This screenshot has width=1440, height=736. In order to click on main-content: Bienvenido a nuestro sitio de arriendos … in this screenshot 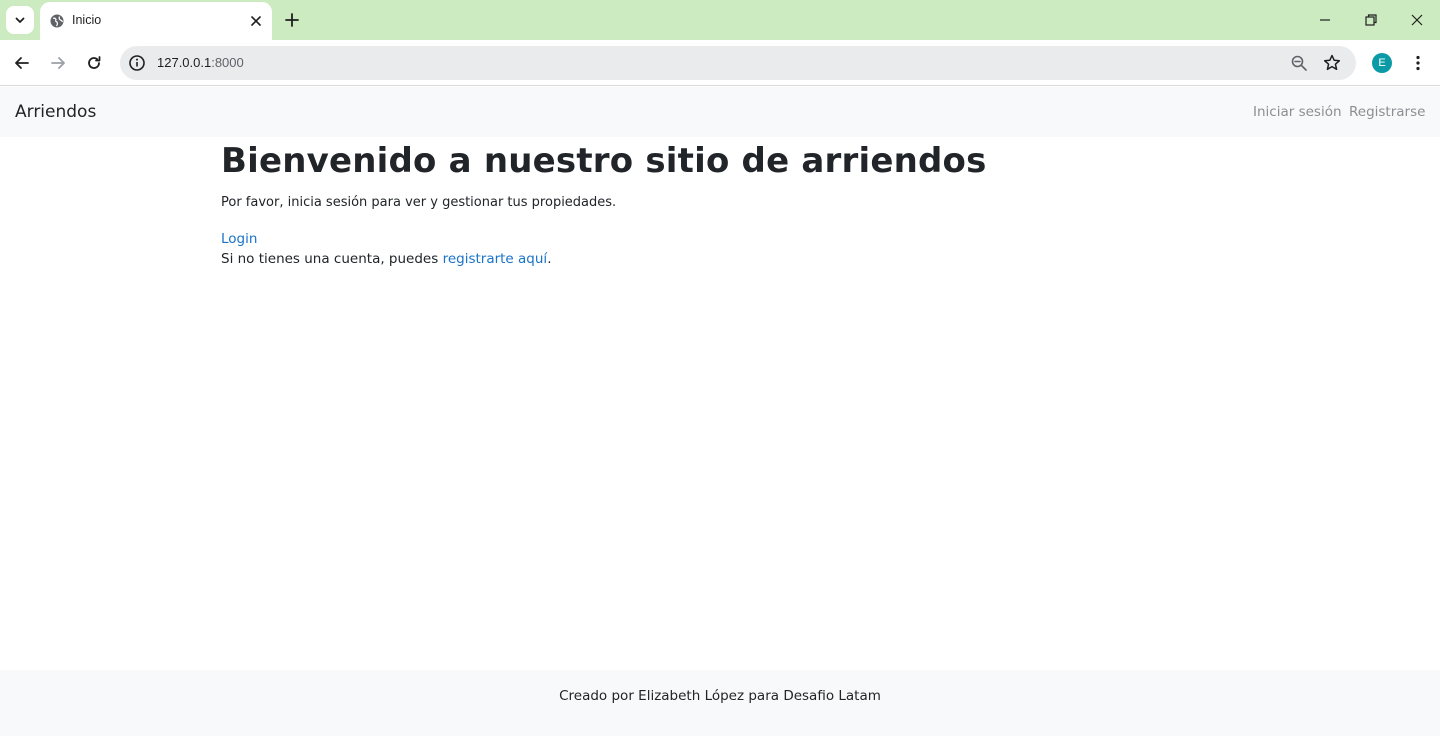, I will do `click(721, 202)`.